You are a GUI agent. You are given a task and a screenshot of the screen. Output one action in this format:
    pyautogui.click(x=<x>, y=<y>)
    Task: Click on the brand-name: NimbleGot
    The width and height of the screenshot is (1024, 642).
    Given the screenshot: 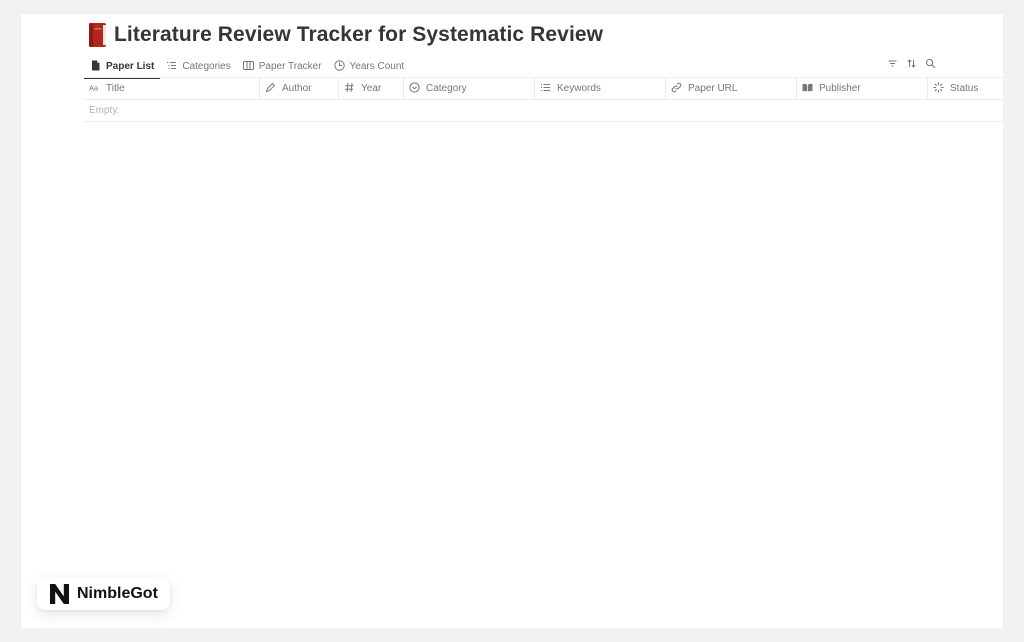 What is the action you would take?
    pyautogui.click(x=117, y=593)
    